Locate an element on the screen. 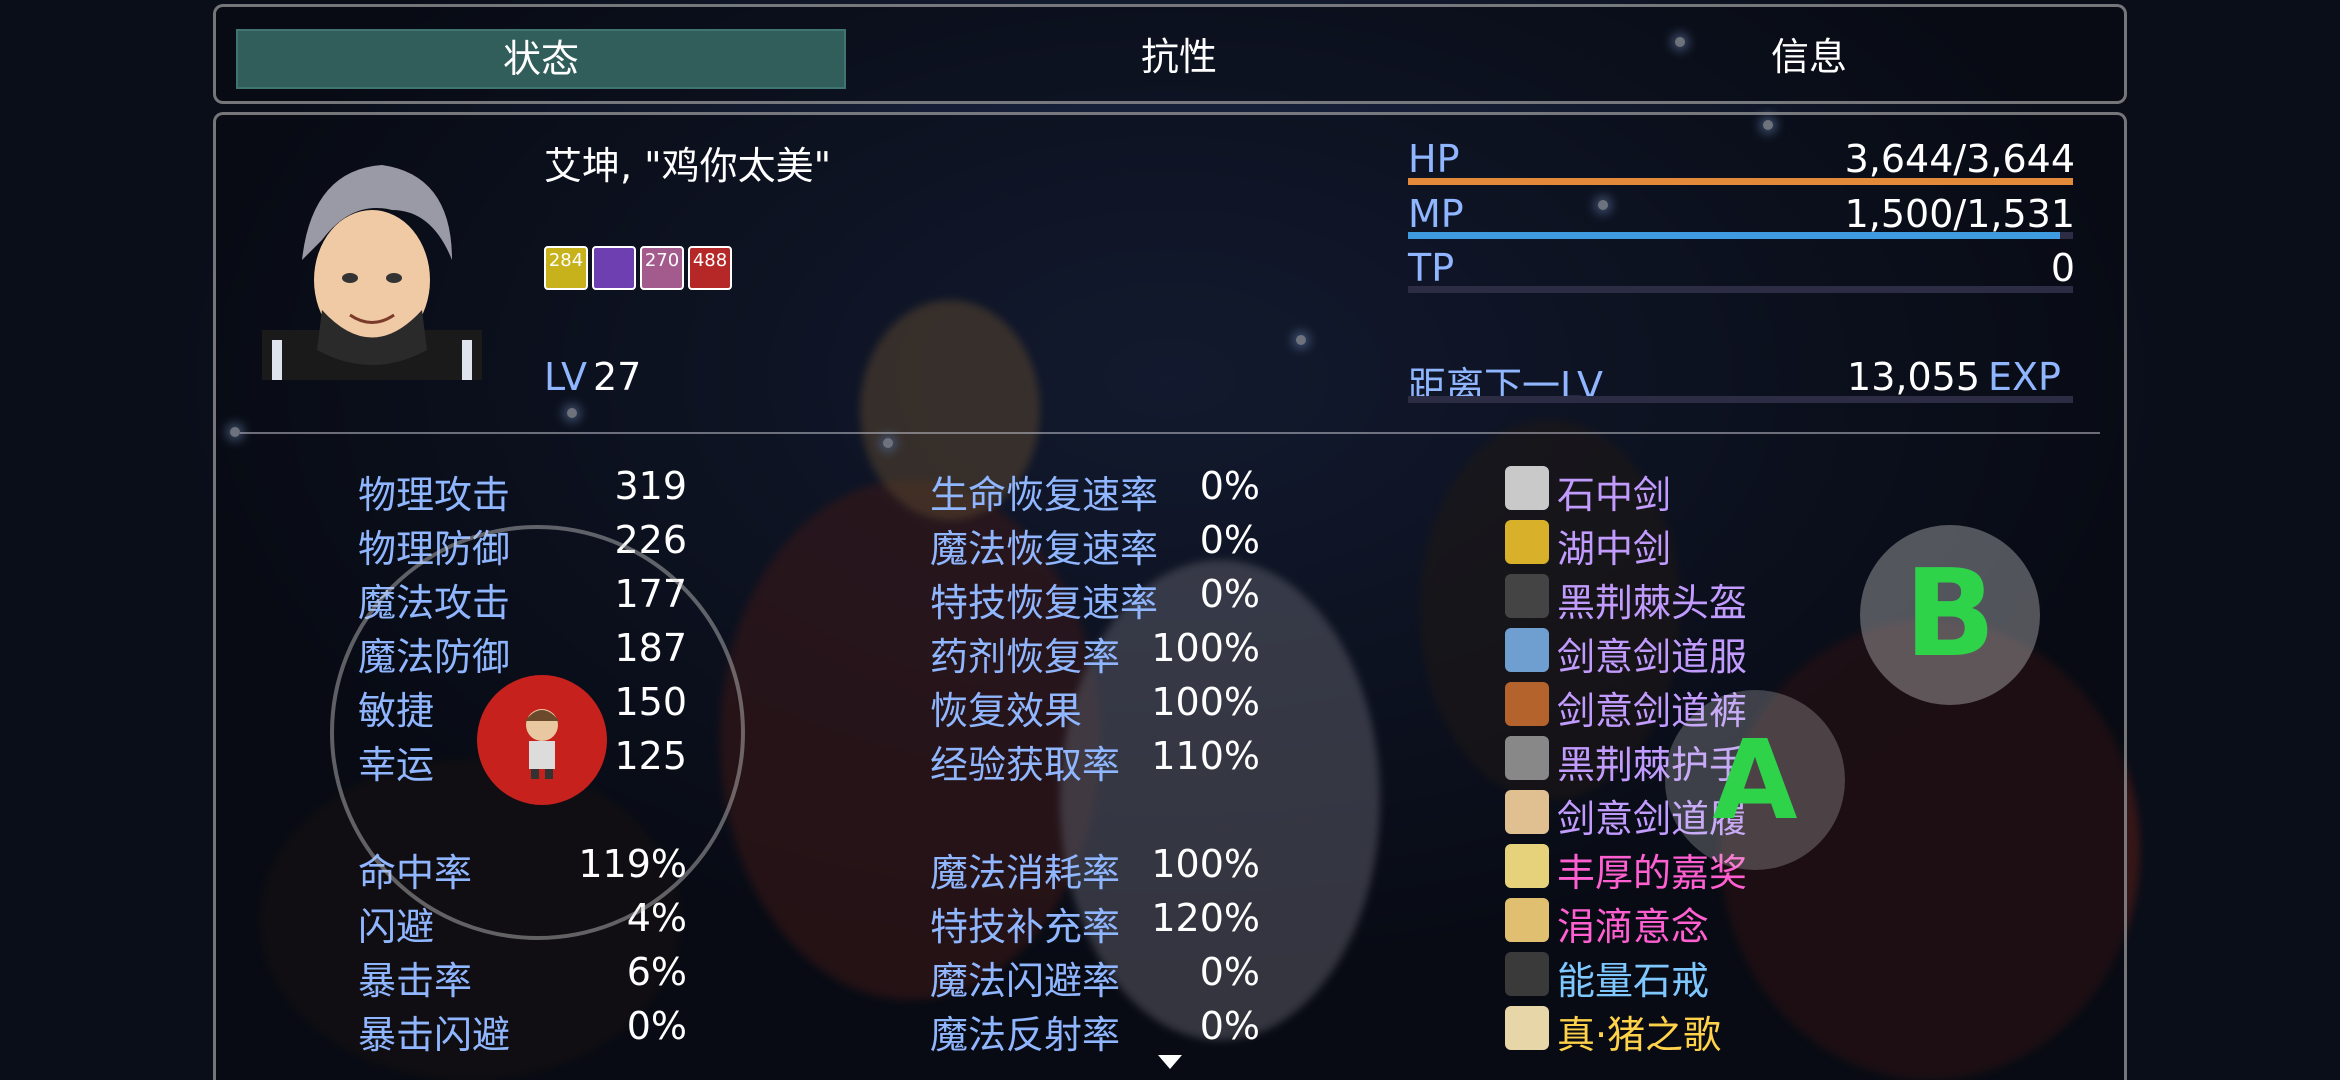 The width and height of the screenshot is (2340, 1080). level-label: LV is located at coordinates (565, 377).